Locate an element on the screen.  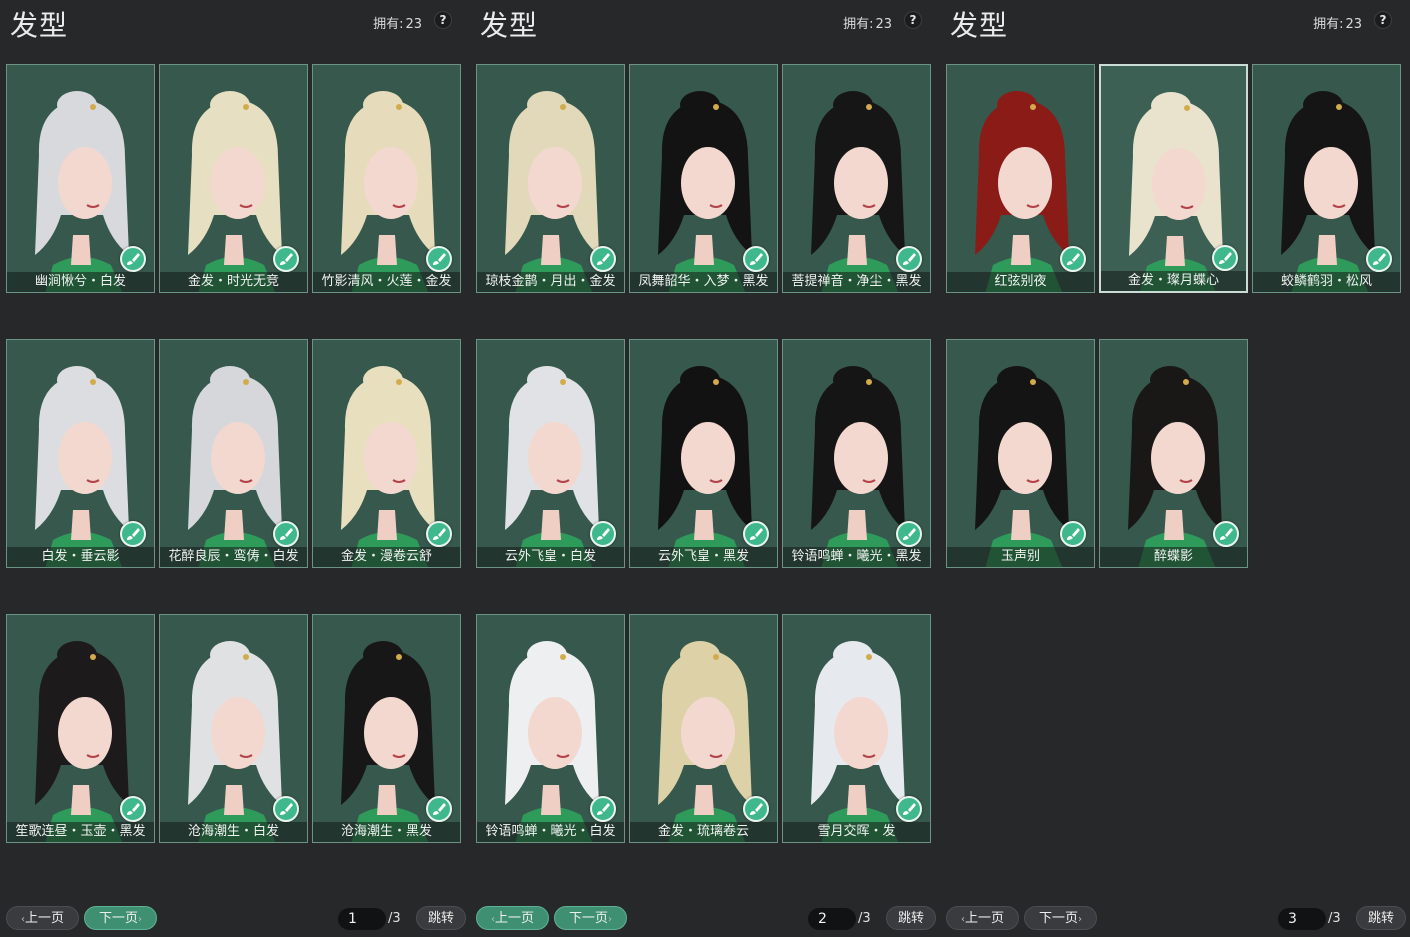
hairstyle-name: 金发・时光无竞 is located at coordinates (233, 282).